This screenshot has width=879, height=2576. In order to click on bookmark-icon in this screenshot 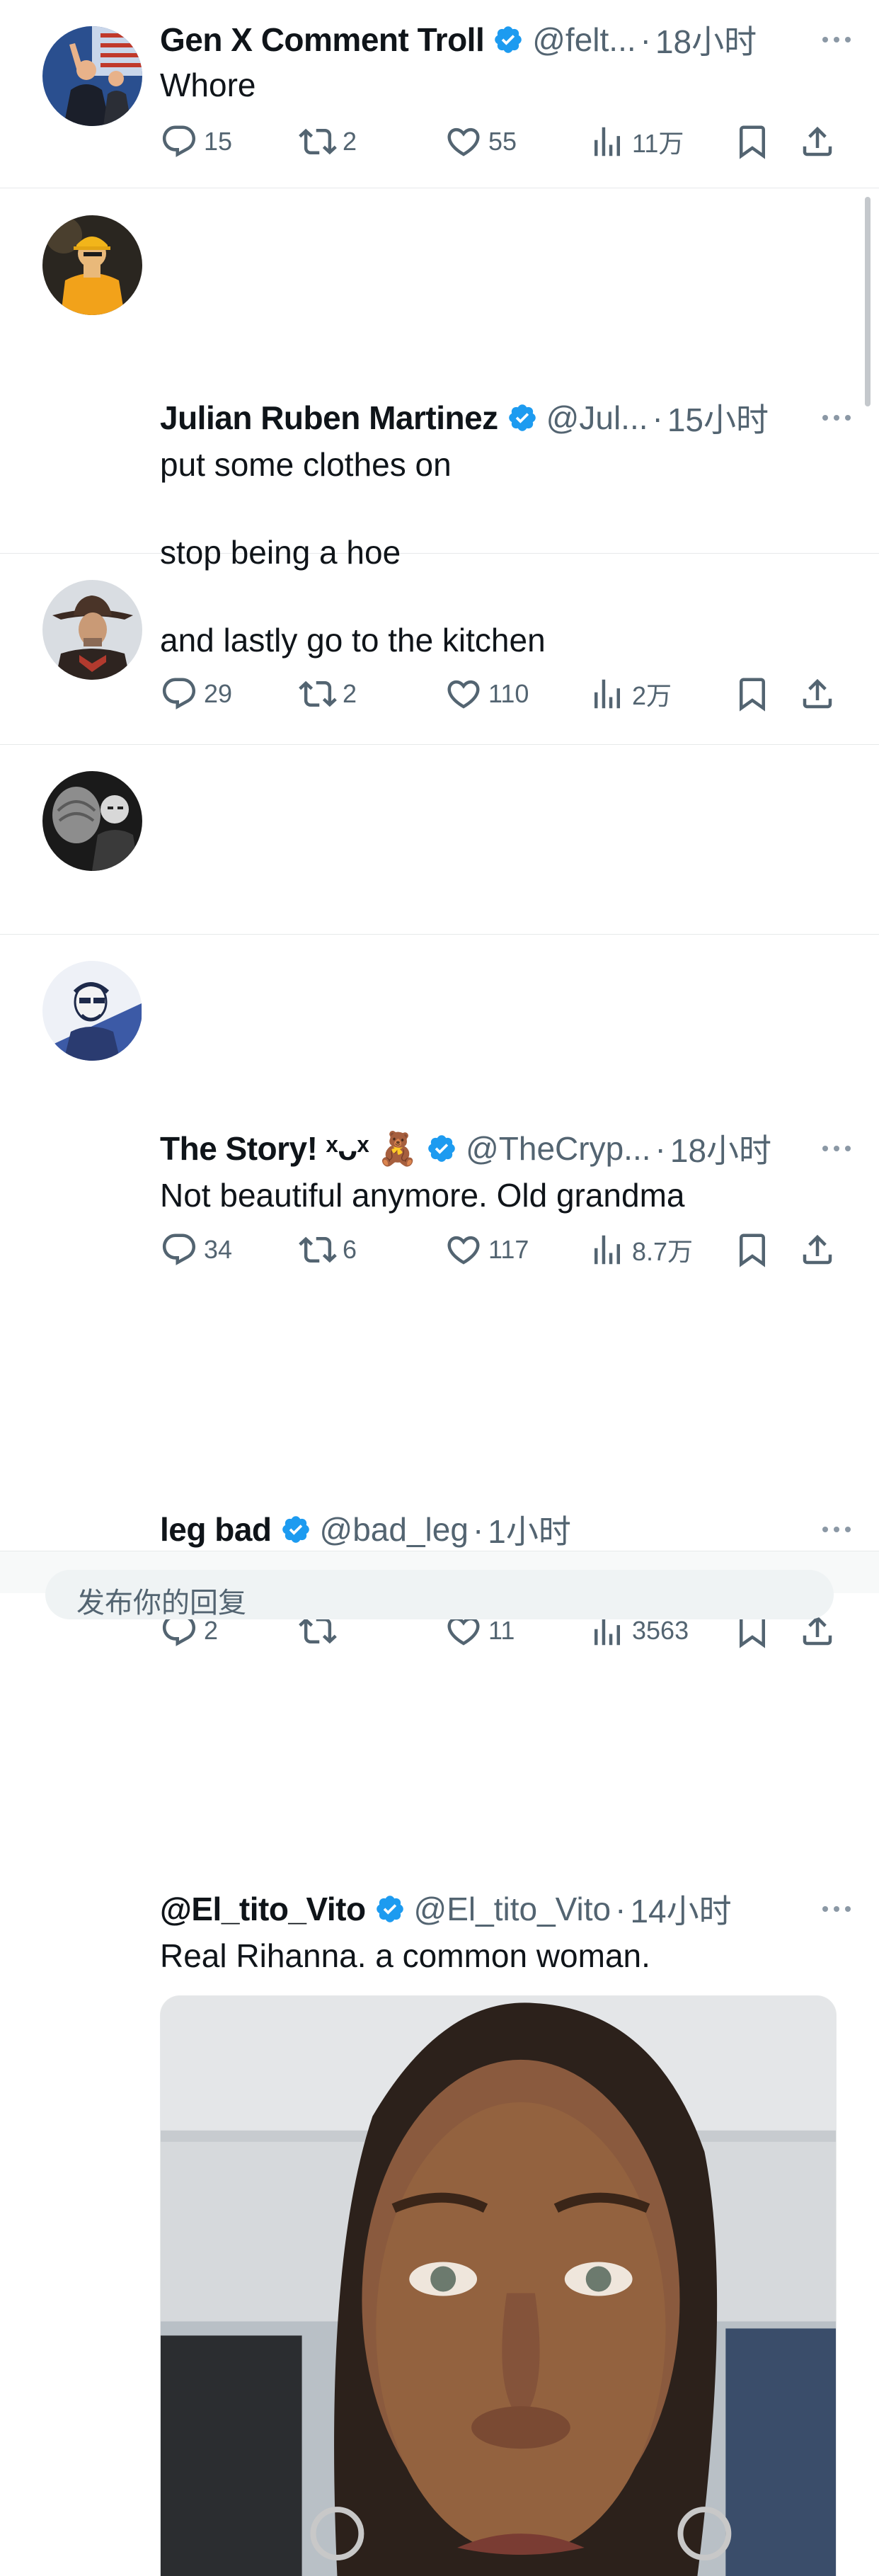, I will do `click(752, 142)`.